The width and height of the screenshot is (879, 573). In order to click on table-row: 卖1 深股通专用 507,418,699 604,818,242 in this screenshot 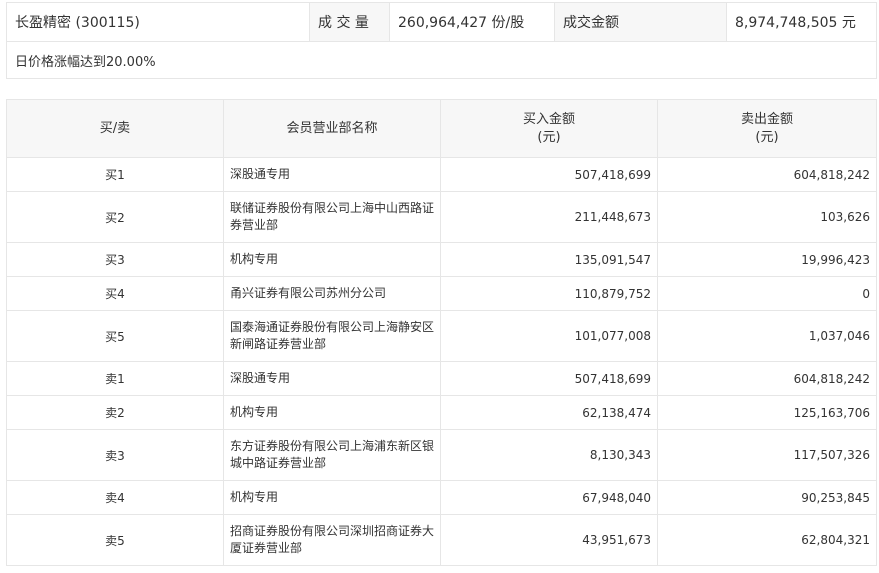, I will do `click(441, 378)`.